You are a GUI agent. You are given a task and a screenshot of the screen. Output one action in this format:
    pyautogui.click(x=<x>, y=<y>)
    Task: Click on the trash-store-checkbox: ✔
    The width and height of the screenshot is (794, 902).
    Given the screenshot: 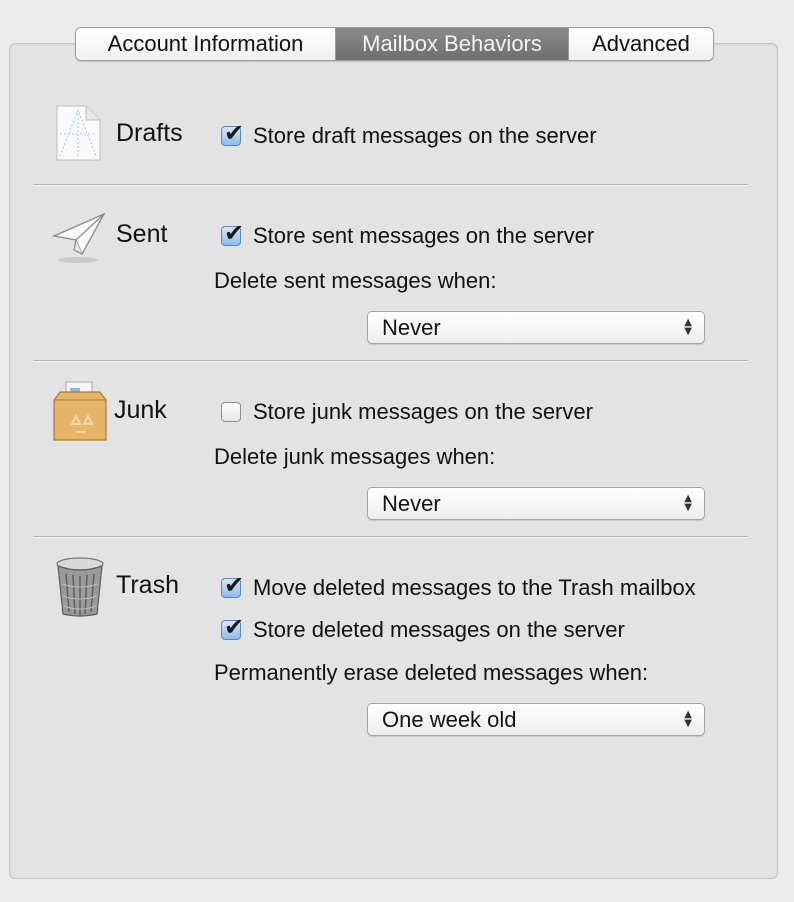 What is the action you would take?
    pyautogui.click(x=232, y=627)
    